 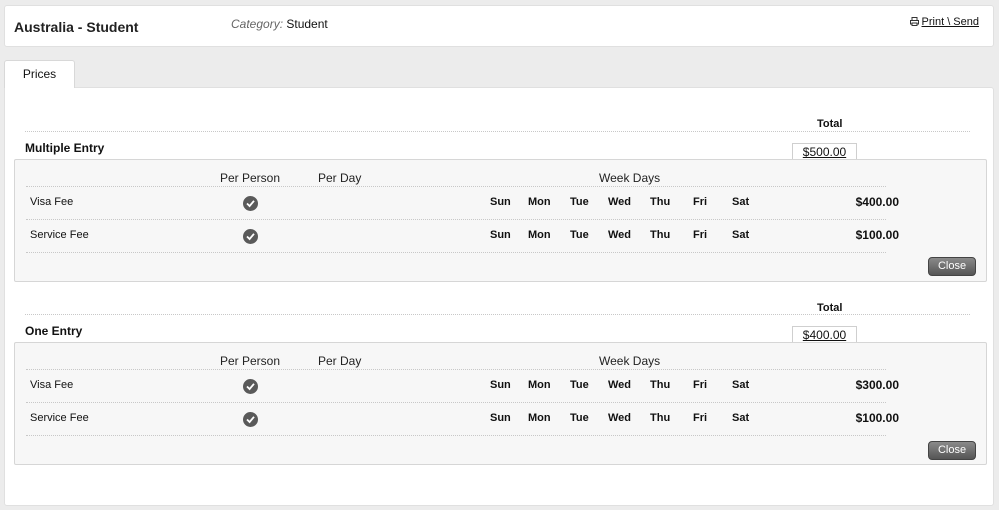 I want to click on total-value: $400.00, so click(x=824, y=334).